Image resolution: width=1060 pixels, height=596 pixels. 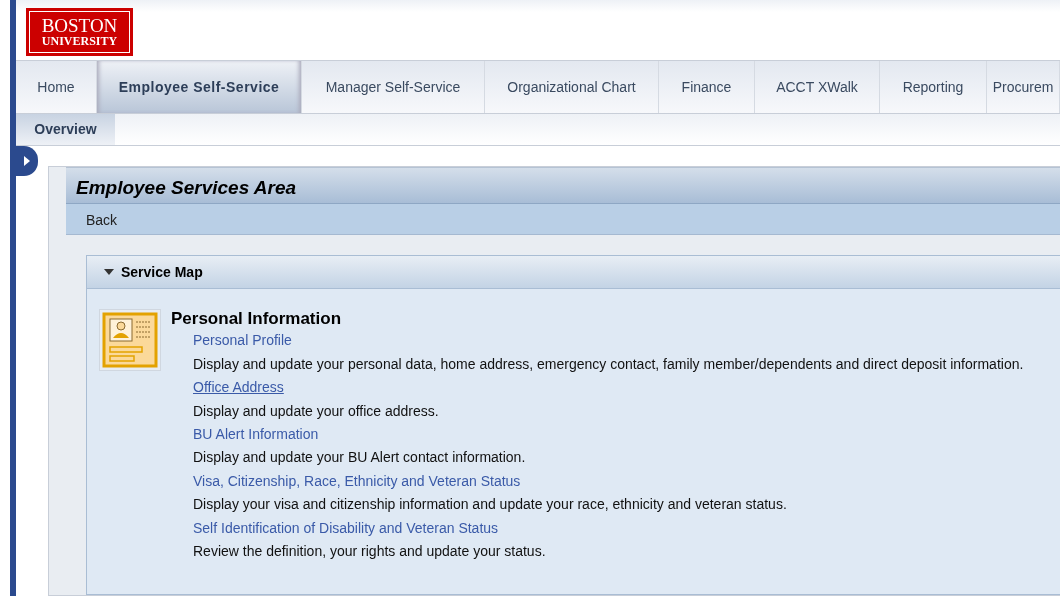 What do you see at coordinates (346, 527) in the screenshot?
I see `service-link: Self Identification of Disability and Veteran Status` at bounding box center [346, 527].